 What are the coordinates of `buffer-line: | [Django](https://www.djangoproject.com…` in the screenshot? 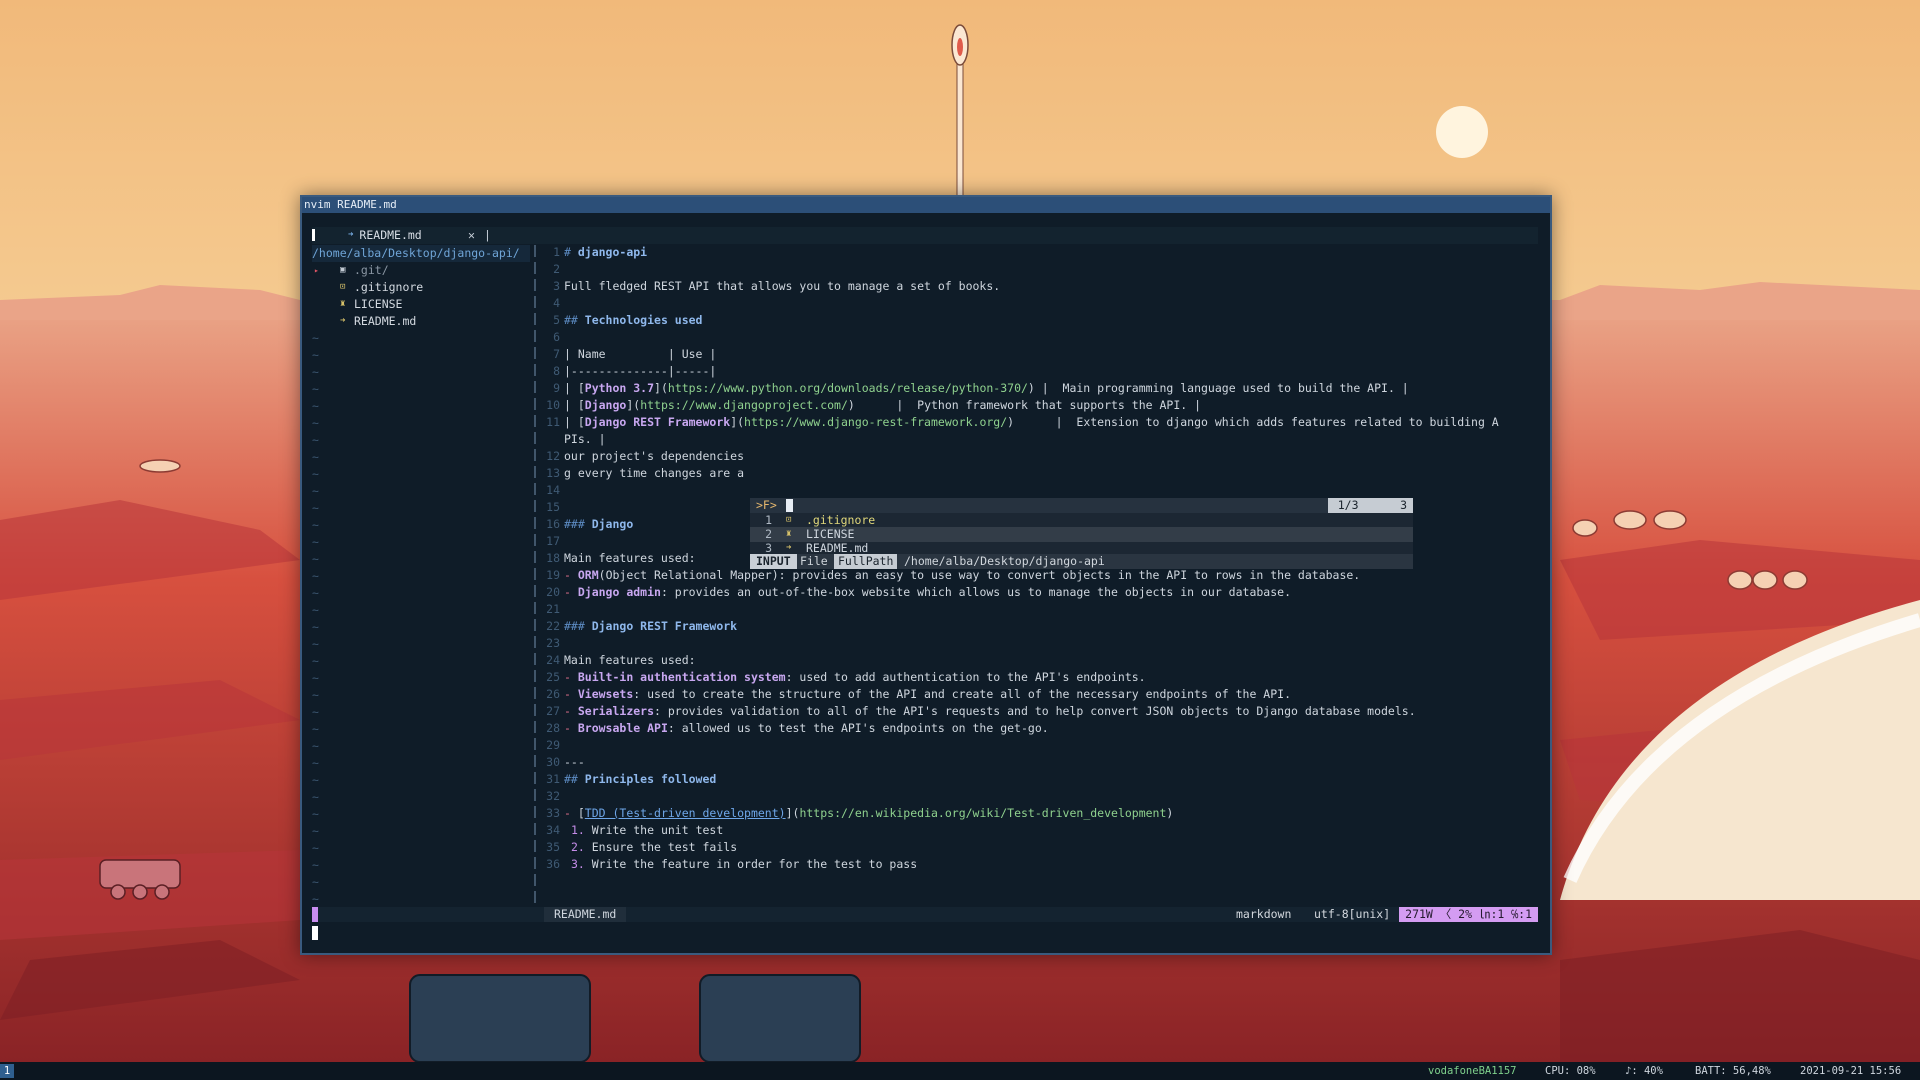 It's located at (883, 405).